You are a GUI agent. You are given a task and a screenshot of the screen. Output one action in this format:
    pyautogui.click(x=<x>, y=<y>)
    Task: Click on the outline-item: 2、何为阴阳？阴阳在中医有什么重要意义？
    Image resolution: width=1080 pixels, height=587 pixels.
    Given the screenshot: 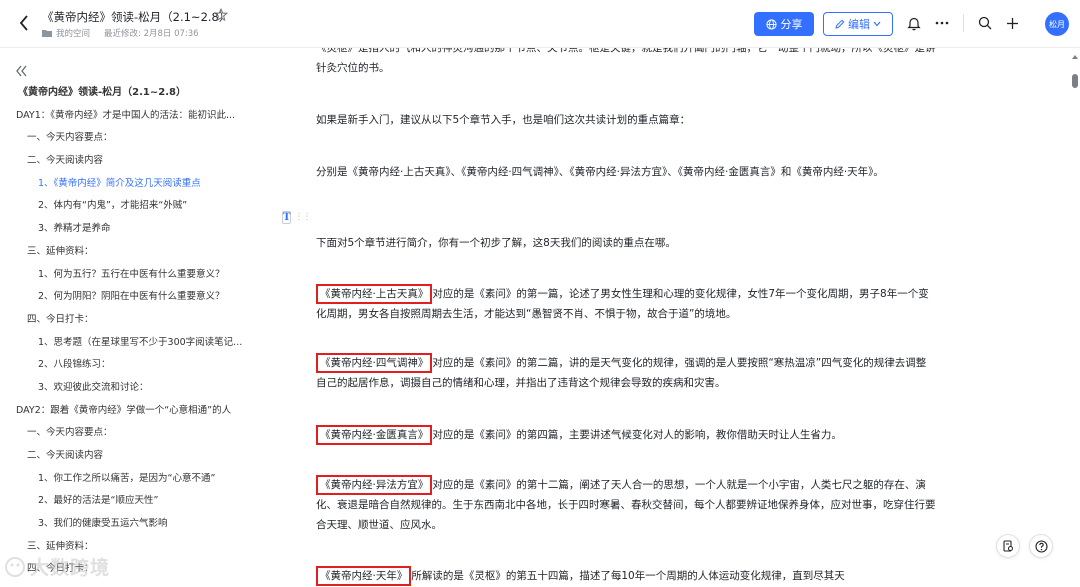 What is the action you would take?
    pyautogui.click(x=139, y=297)
    